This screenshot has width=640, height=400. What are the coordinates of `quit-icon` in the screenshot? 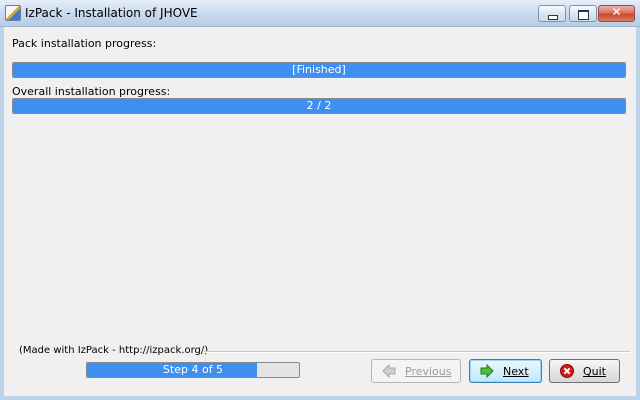 It's located at (567, 371).